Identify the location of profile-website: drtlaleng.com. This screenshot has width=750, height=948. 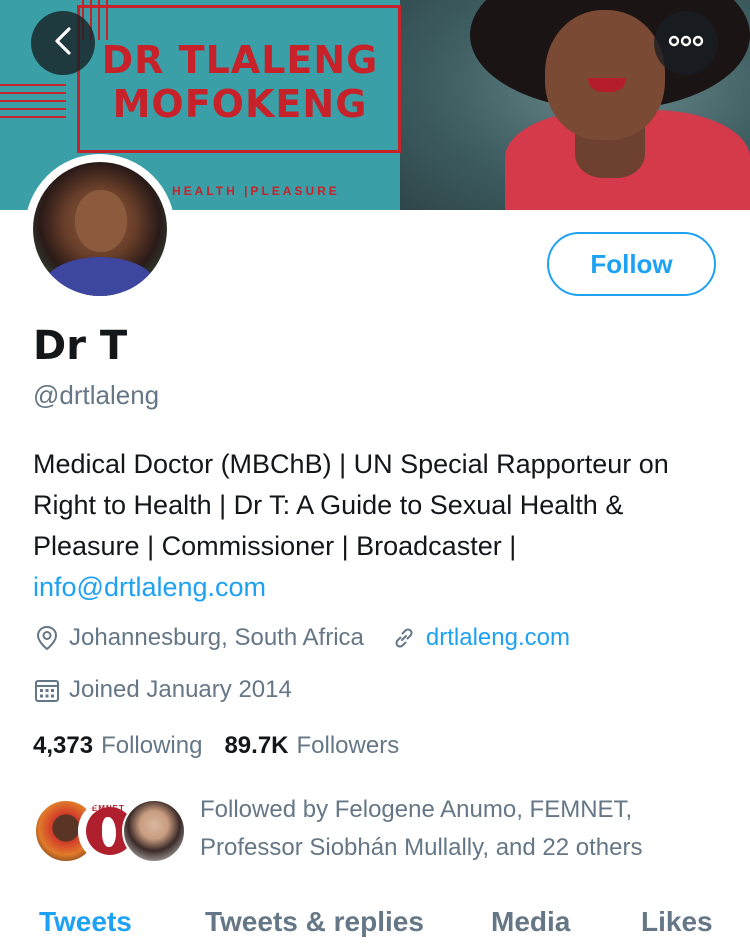
(480, 638).